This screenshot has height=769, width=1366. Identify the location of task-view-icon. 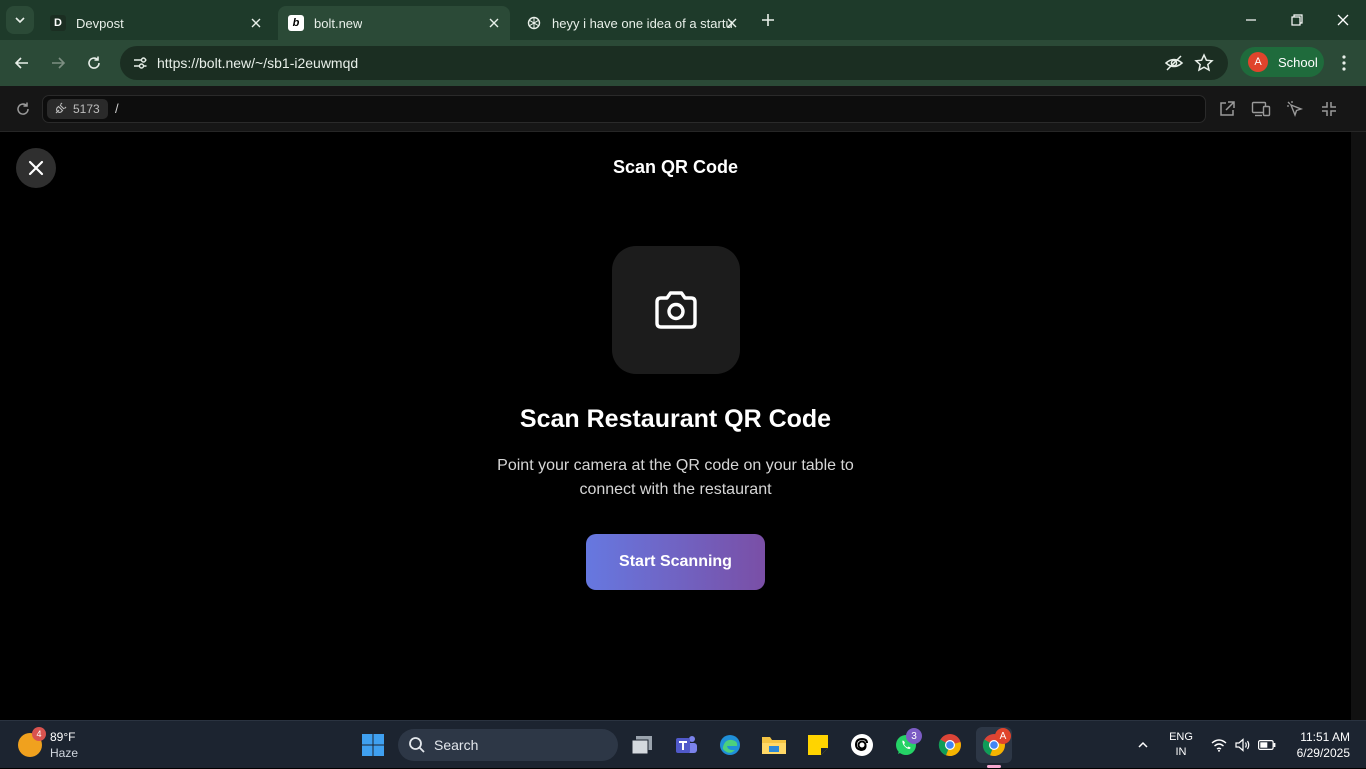
(641, 745).